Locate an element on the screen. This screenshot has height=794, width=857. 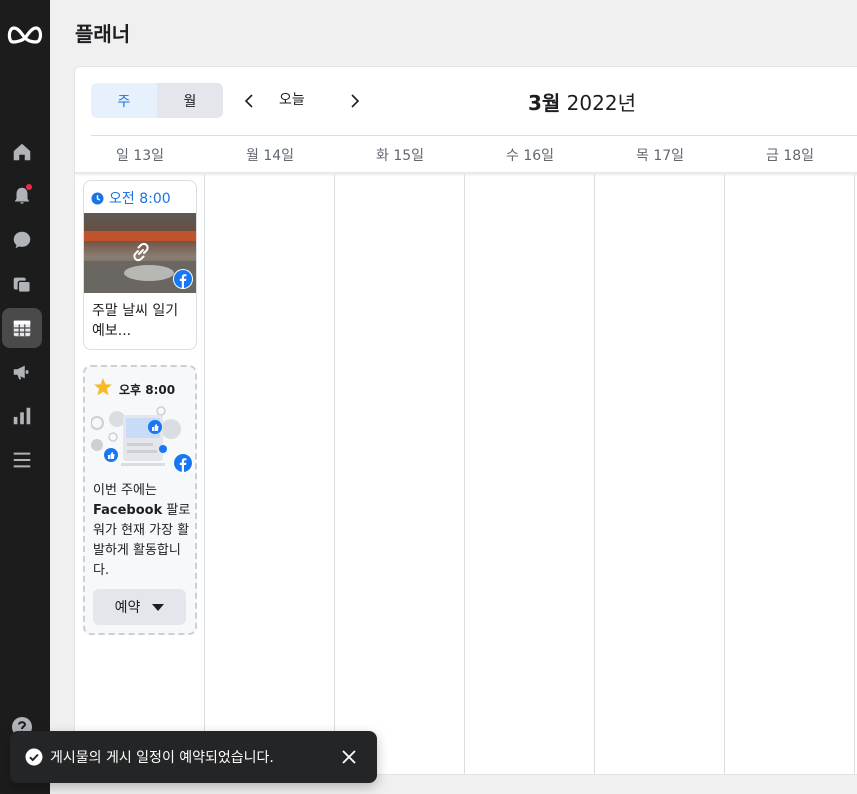
thumb-bridge is located at coordinates (140, 236).